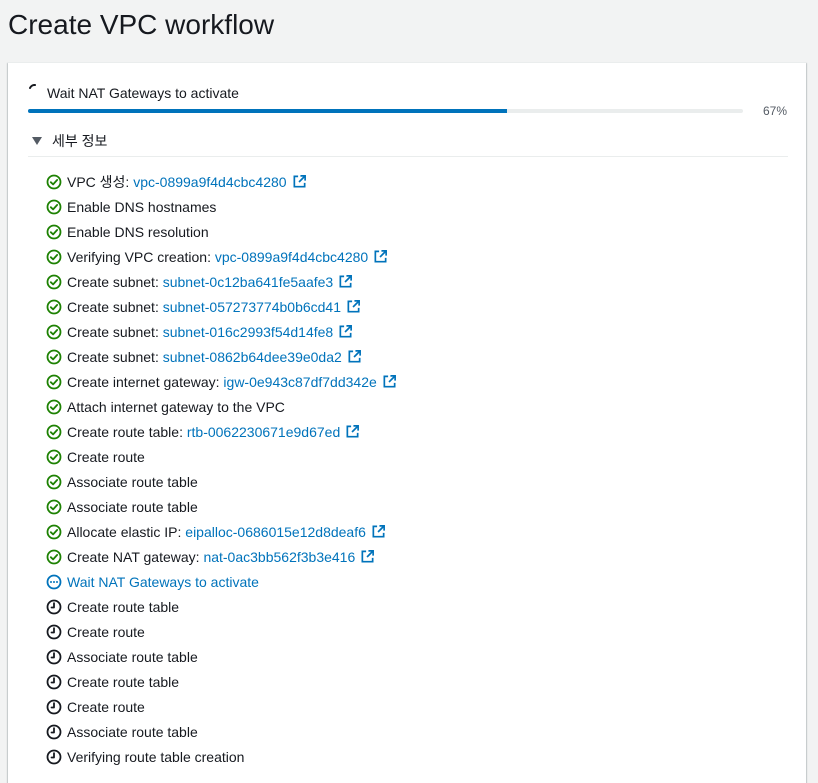 Image resolution: width=818 pixels, height=783 pixels. What do you see at coordinates (176, 406) in the screenshot?
I see `step-label: Attach internet gateway to the VPC` at bounding box center [176, 406].